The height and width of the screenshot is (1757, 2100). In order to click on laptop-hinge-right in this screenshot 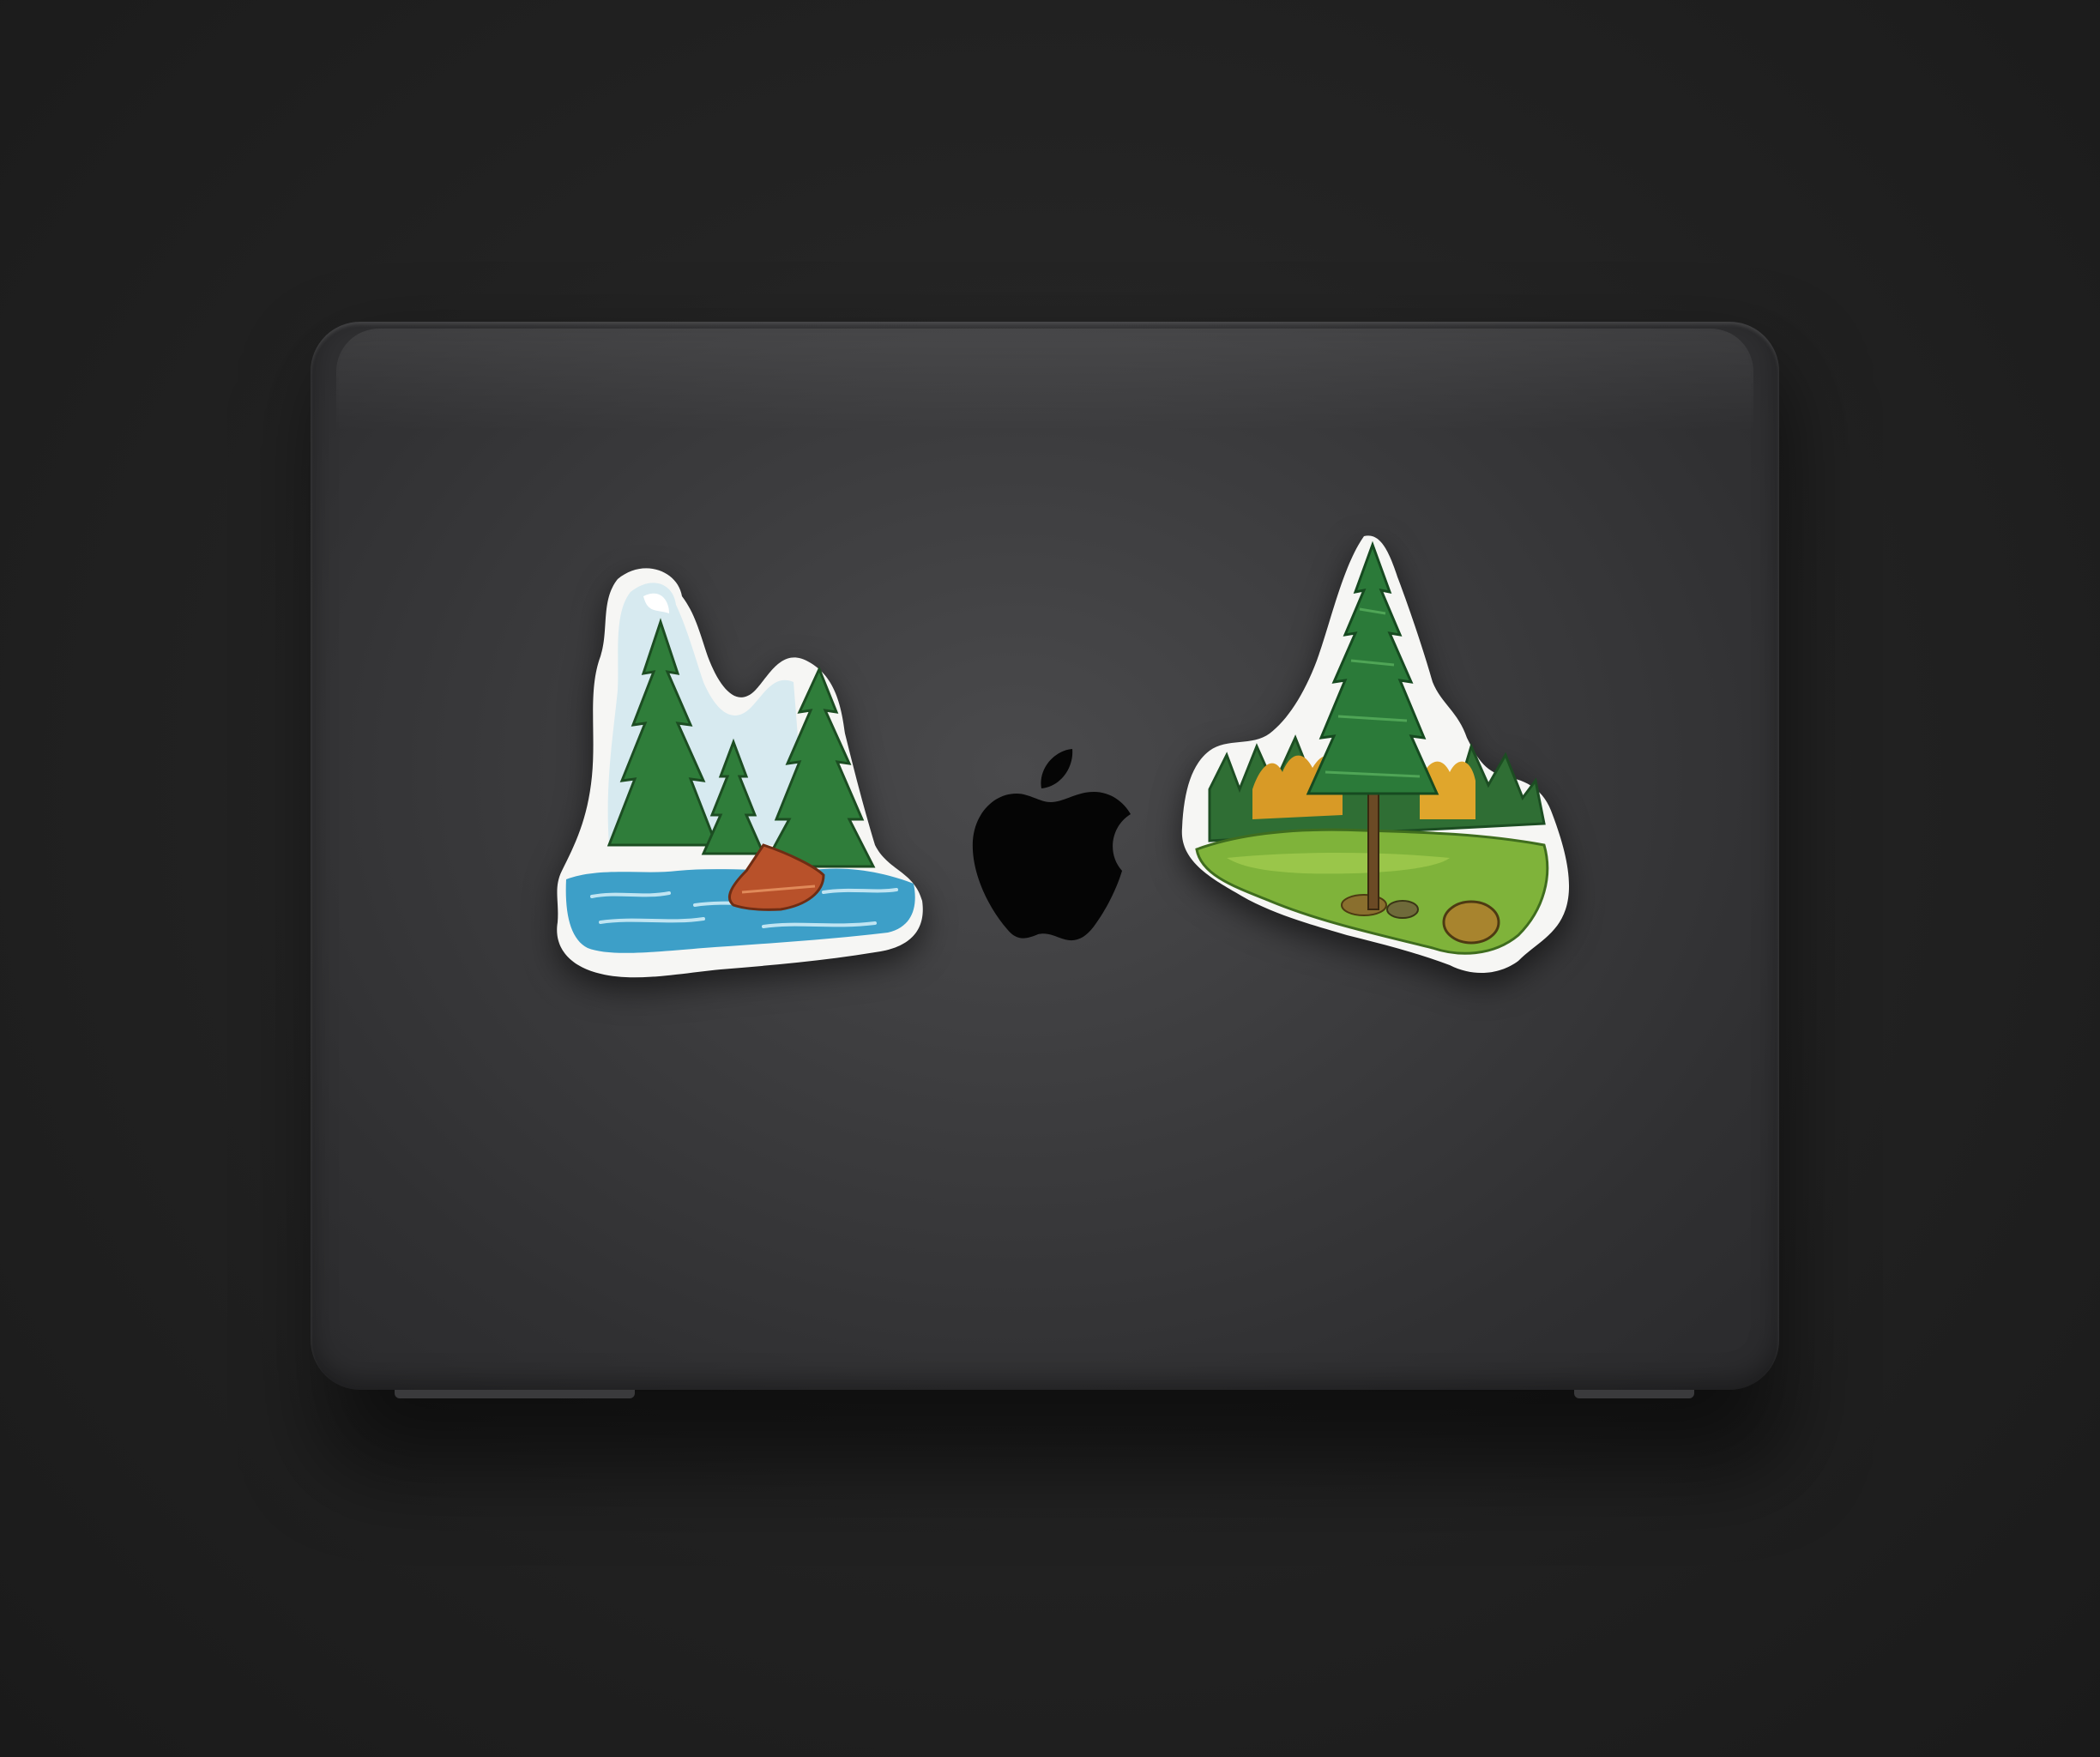, I will do `click(1634, 1394)`.